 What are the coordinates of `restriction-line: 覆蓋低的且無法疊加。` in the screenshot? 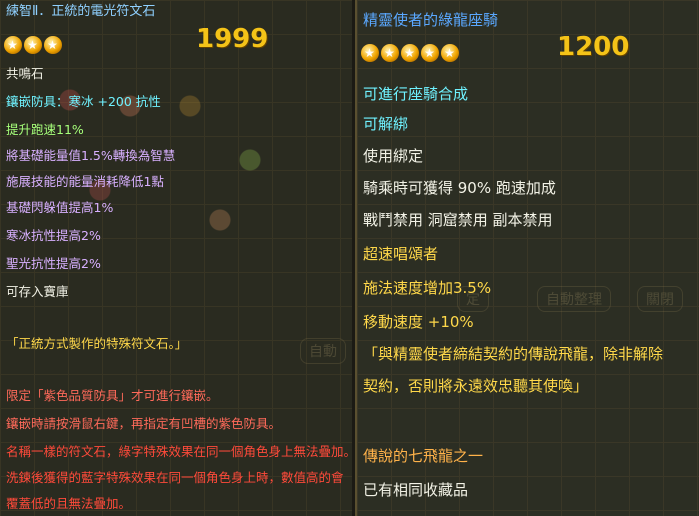 It's located at (69, 503).